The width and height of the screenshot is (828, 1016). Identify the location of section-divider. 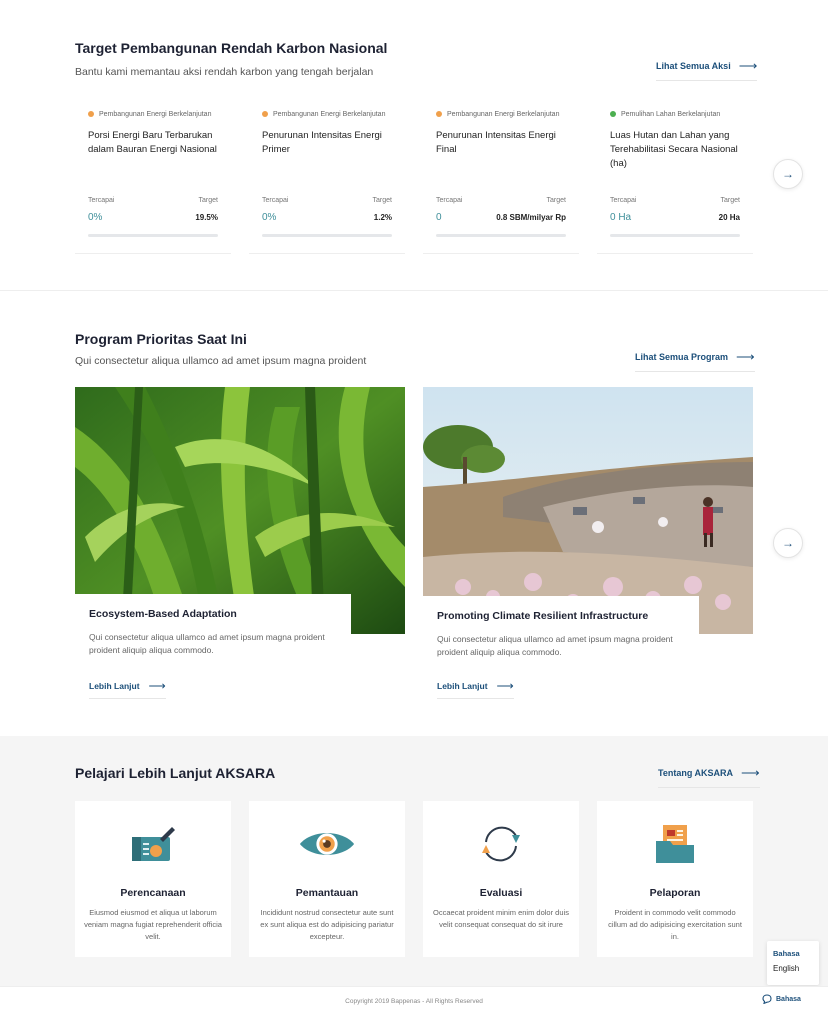
(414, 290).